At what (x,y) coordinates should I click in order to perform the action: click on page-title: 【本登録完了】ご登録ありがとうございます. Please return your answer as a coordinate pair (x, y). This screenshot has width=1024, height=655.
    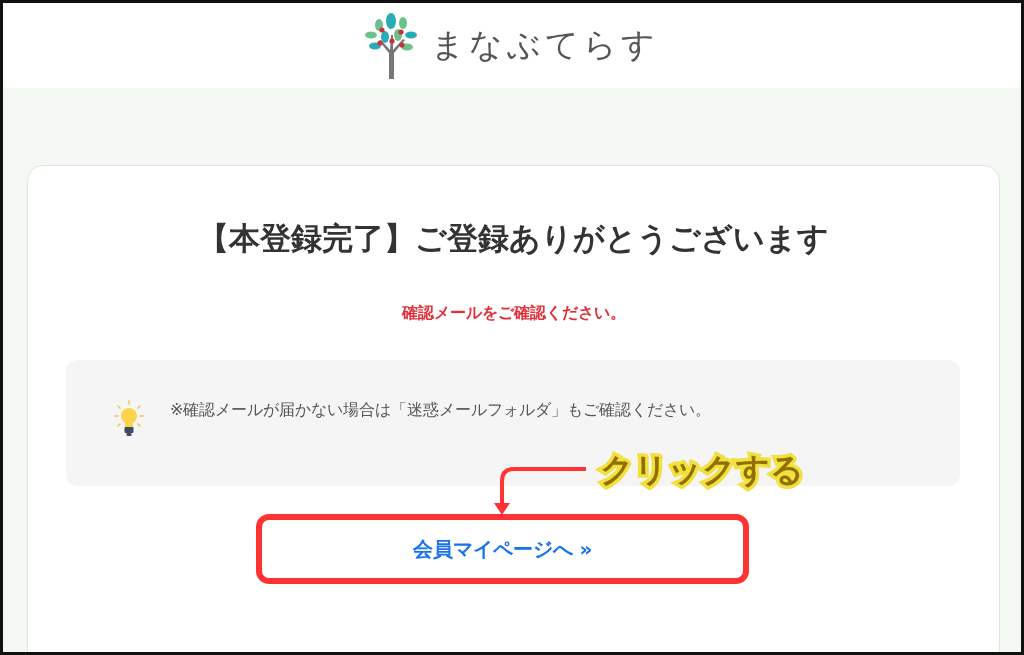
    Looking at the image, I should click on (513, 238).